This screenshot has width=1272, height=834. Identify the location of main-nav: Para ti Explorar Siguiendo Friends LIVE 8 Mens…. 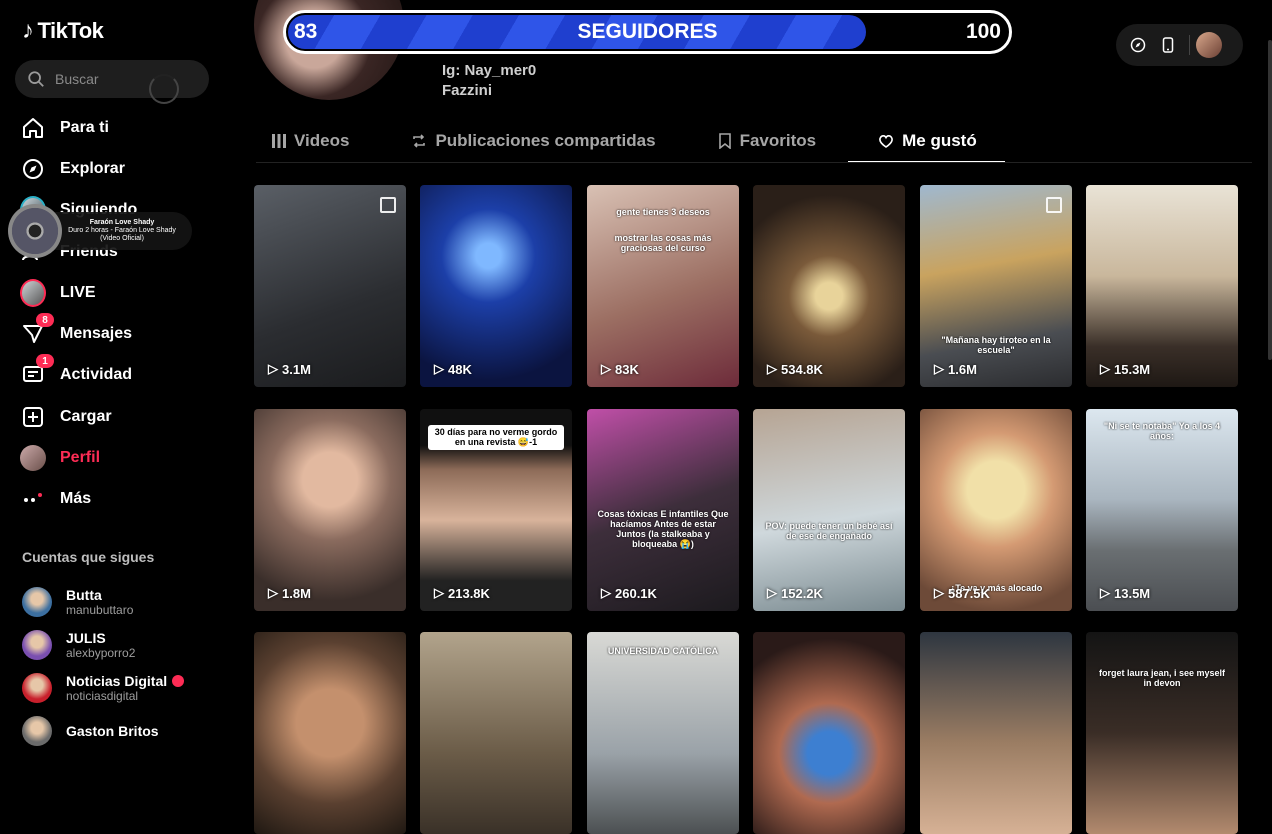
(120, 313).